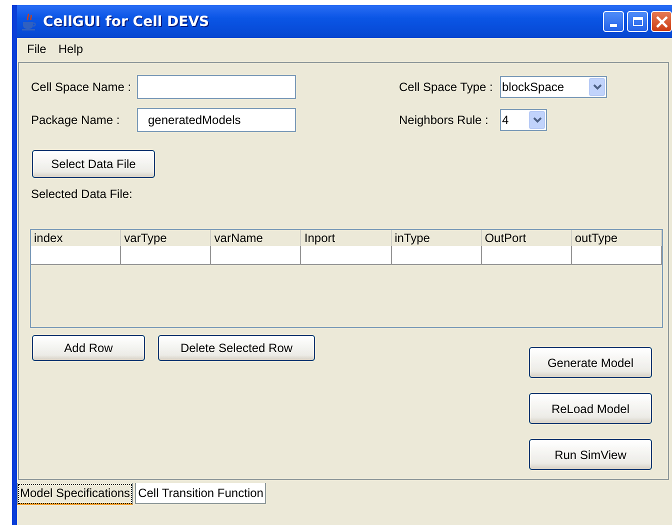 The image size is (672, 525). Describe the element at coordinates (613, 25) in the screenshot. I see `minimize-icon` at that location.